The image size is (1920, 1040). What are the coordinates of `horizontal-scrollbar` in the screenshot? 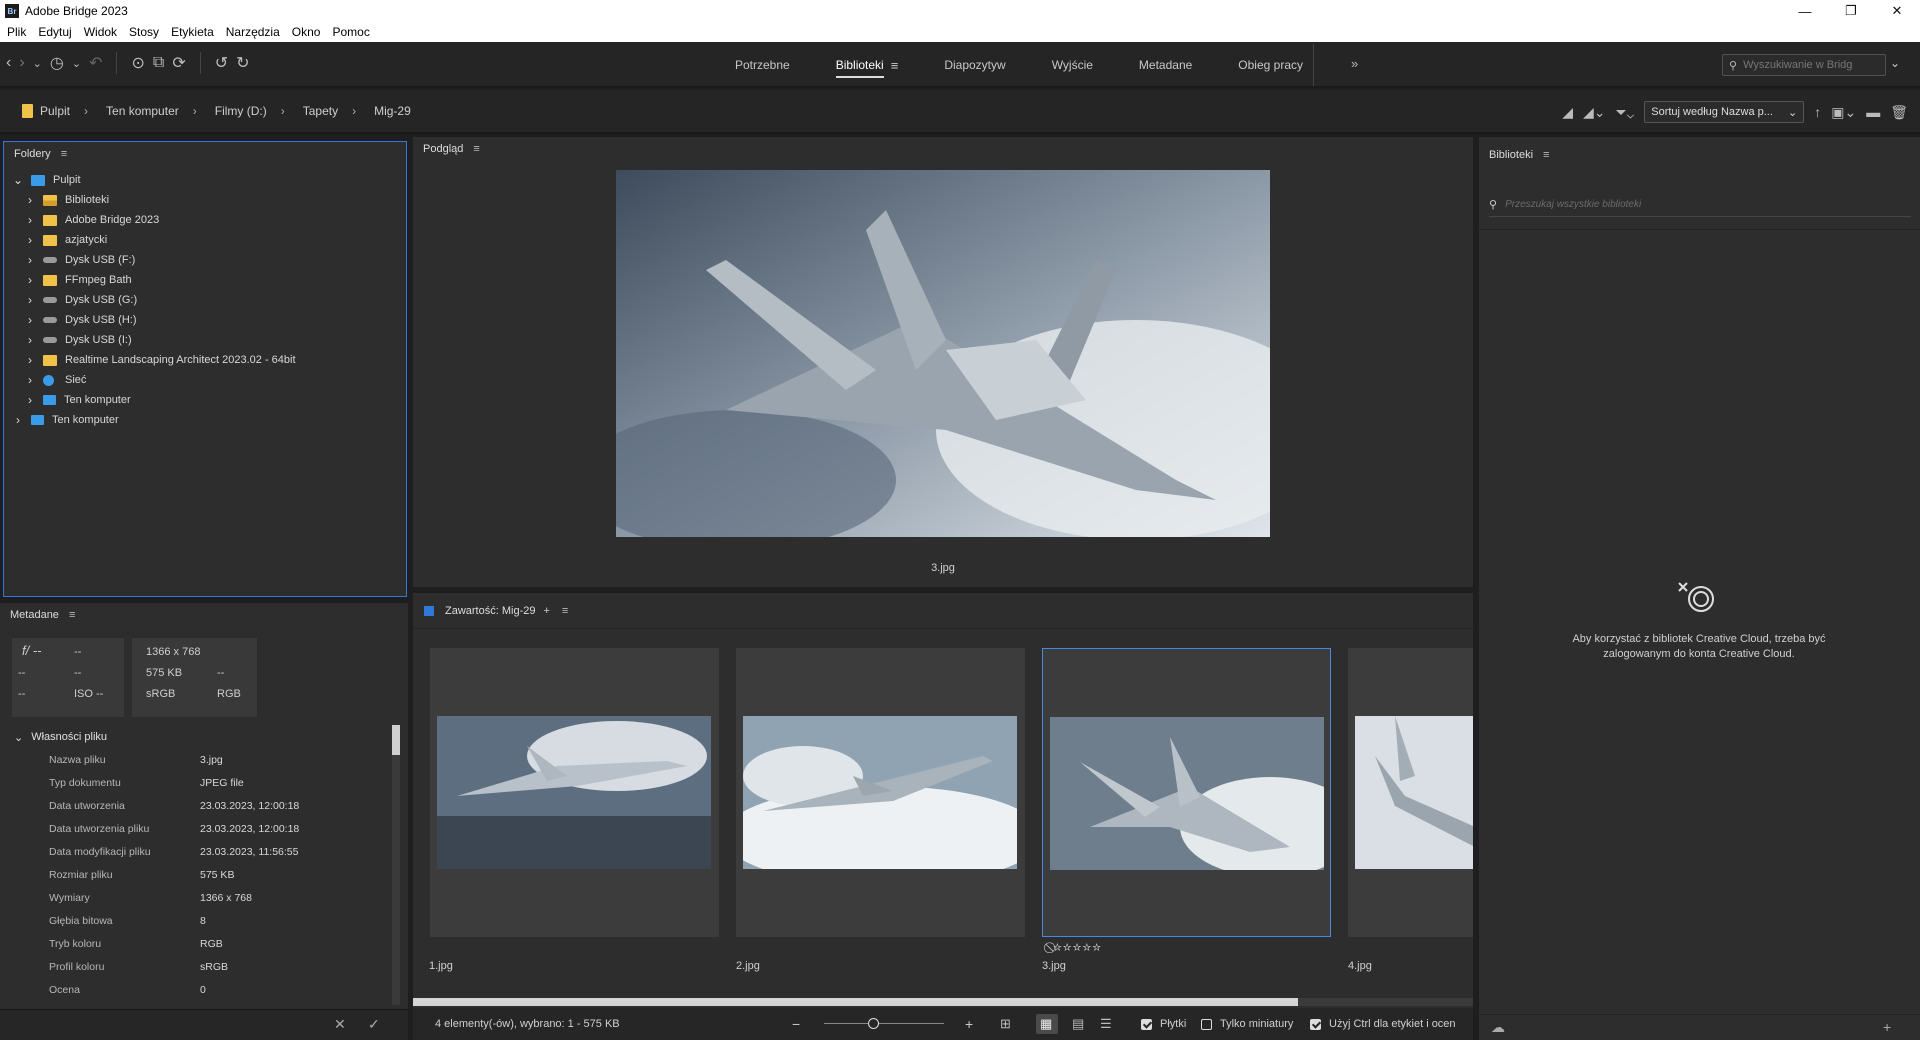 It's located at (943, 1002).